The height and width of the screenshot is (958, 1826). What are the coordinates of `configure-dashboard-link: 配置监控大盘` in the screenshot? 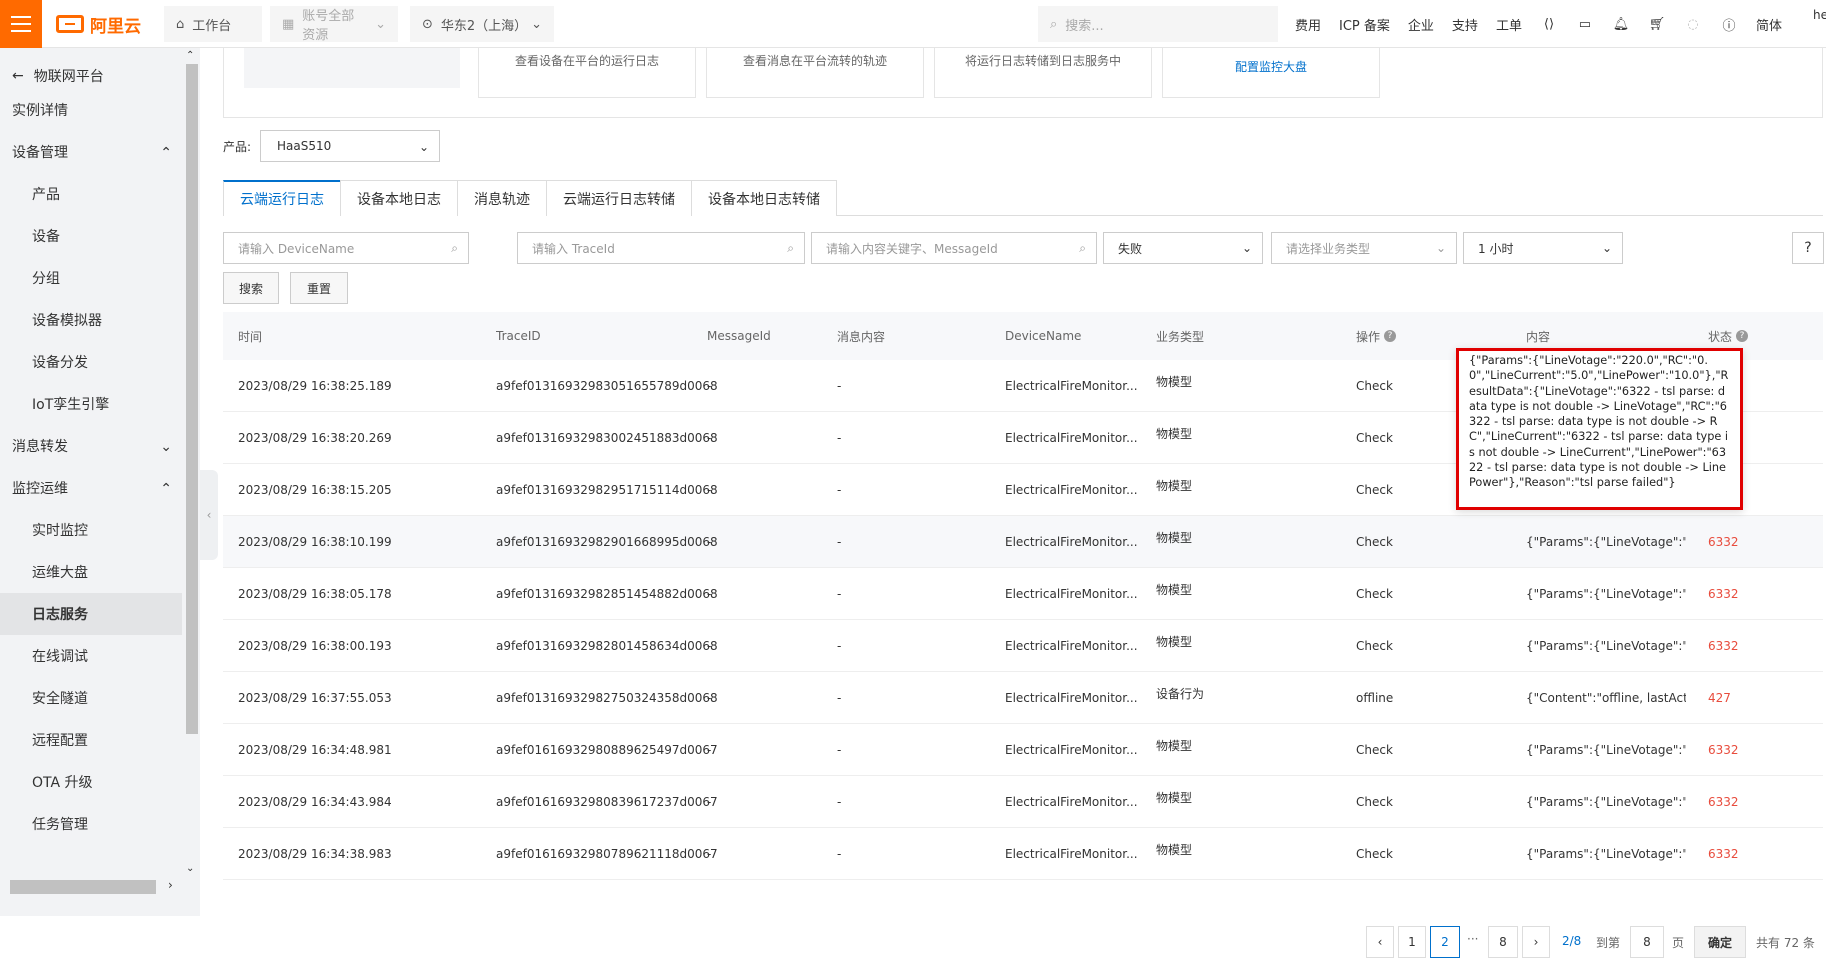 It's located at (1271, 67).